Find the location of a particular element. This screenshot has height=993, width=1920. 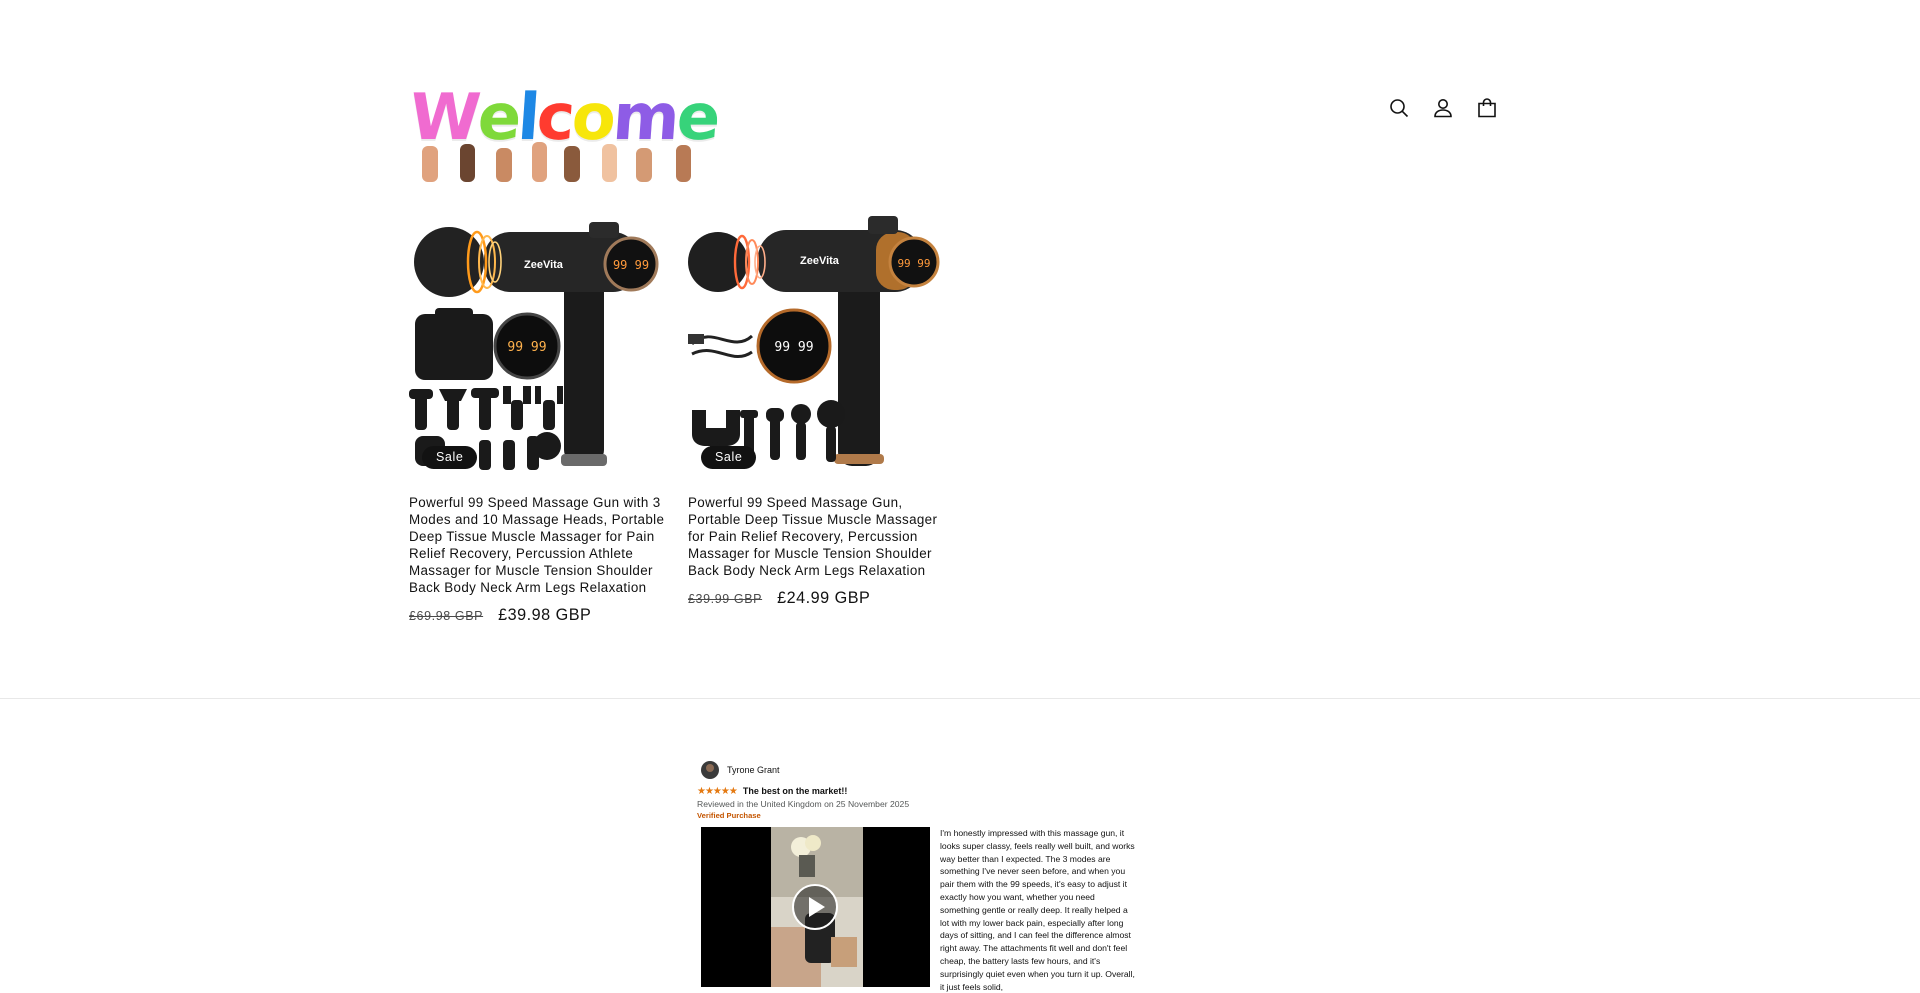

logo-hands-graphic is located at coordinates (556, 162).